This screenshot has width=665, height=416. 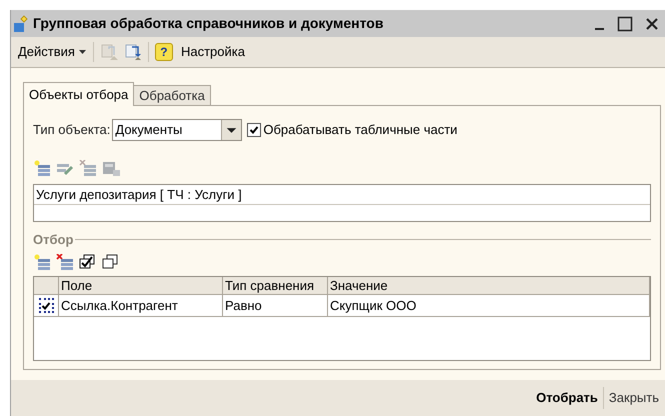 I want to click on object-type-label: Тип объекта:, so click(x=71, y=130).